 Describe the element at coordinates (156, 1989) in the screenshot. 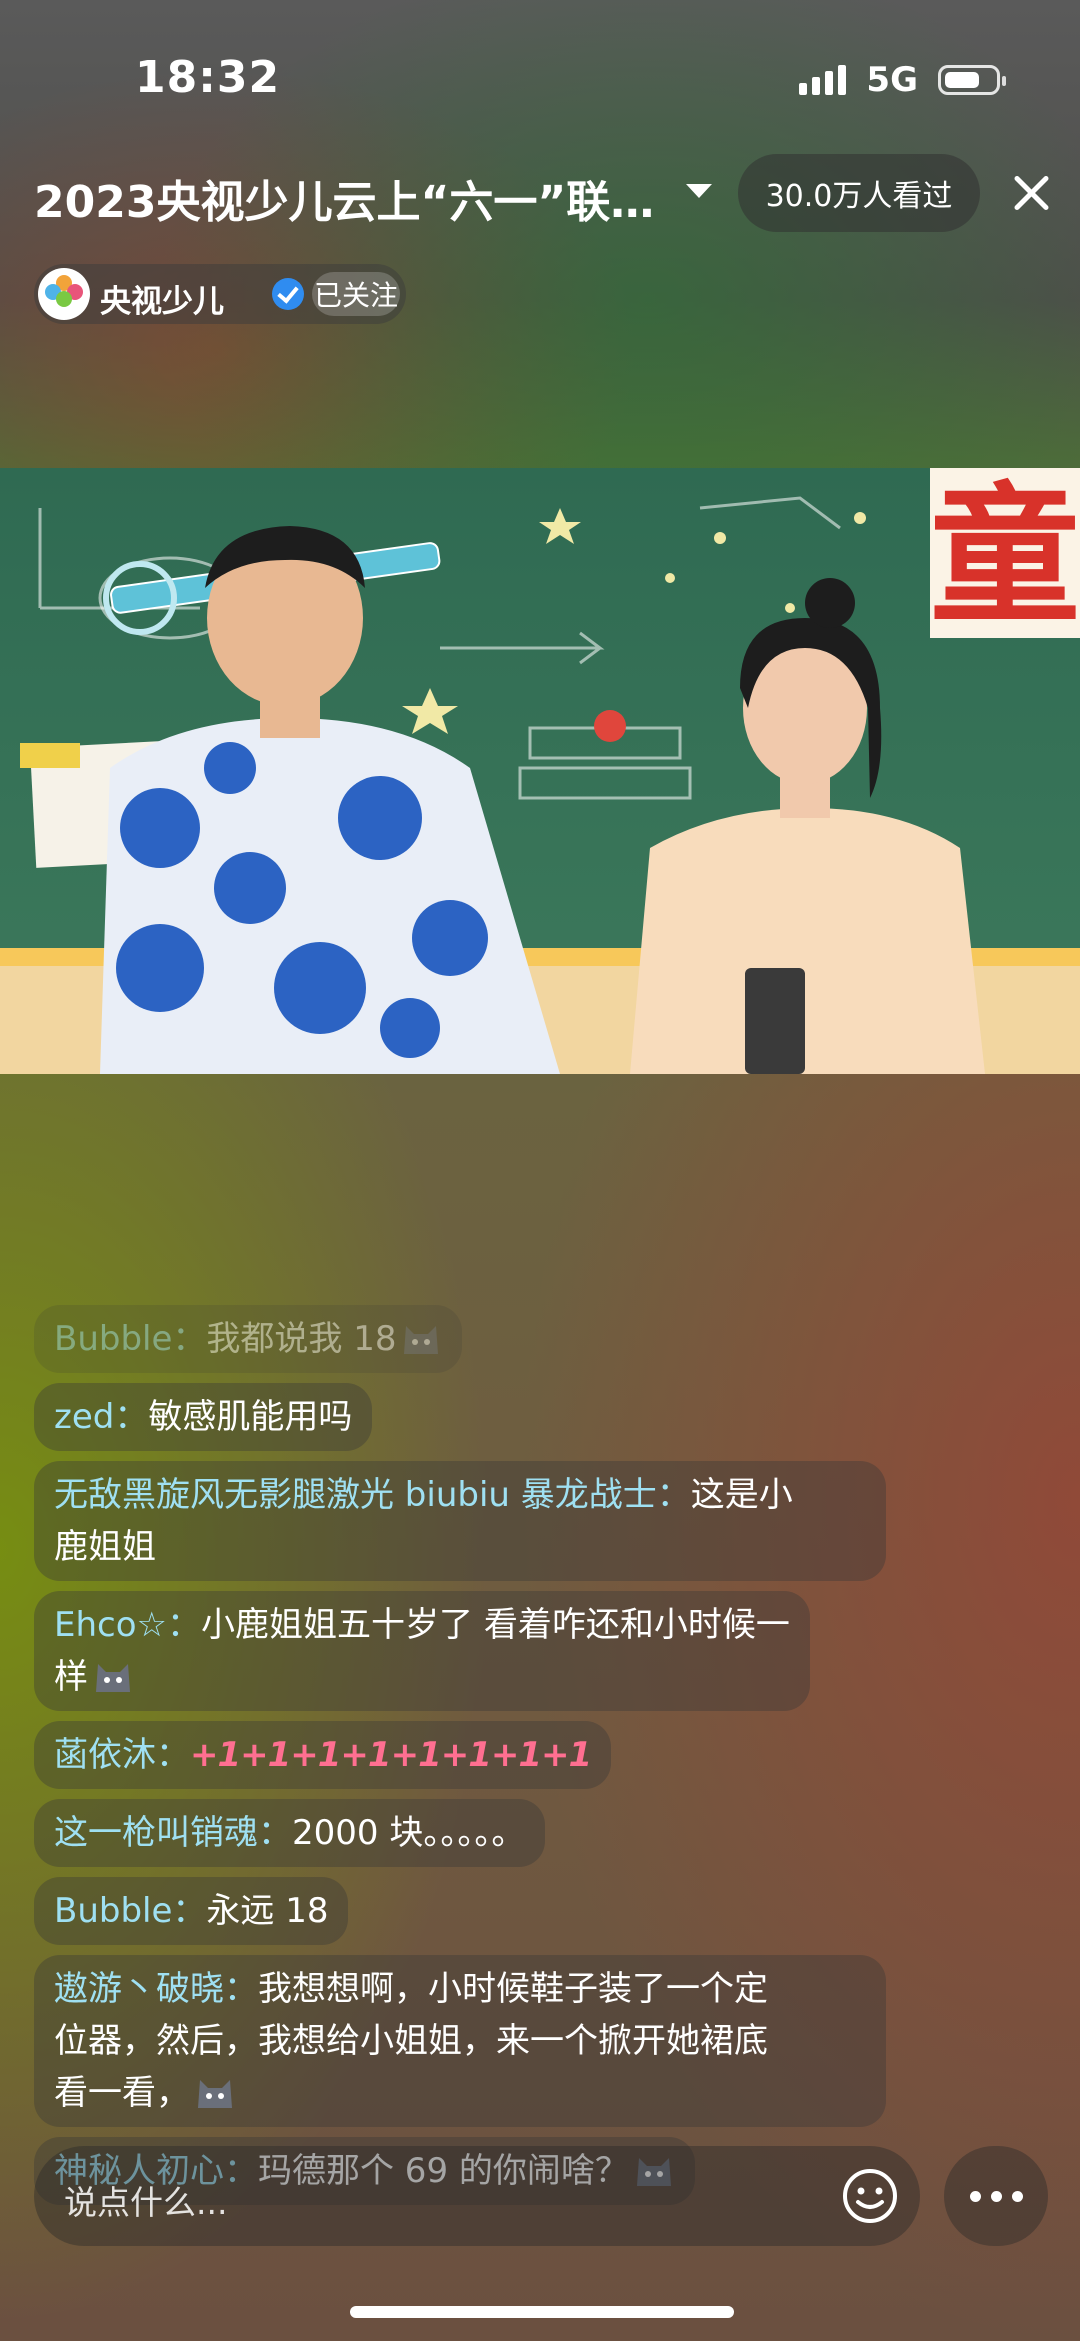

I see `chat-username: 遨游丶破晓：` at that location.